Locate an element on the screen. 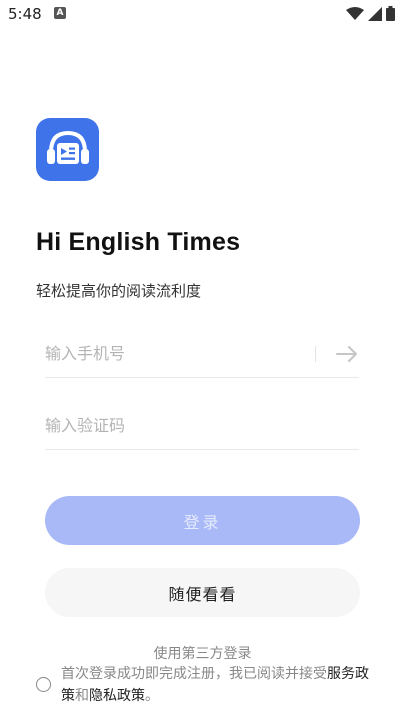 This screenshot has width=405, height=720. third-party-login-link: 使用第三方登录 is located at coordinates (202, 653).